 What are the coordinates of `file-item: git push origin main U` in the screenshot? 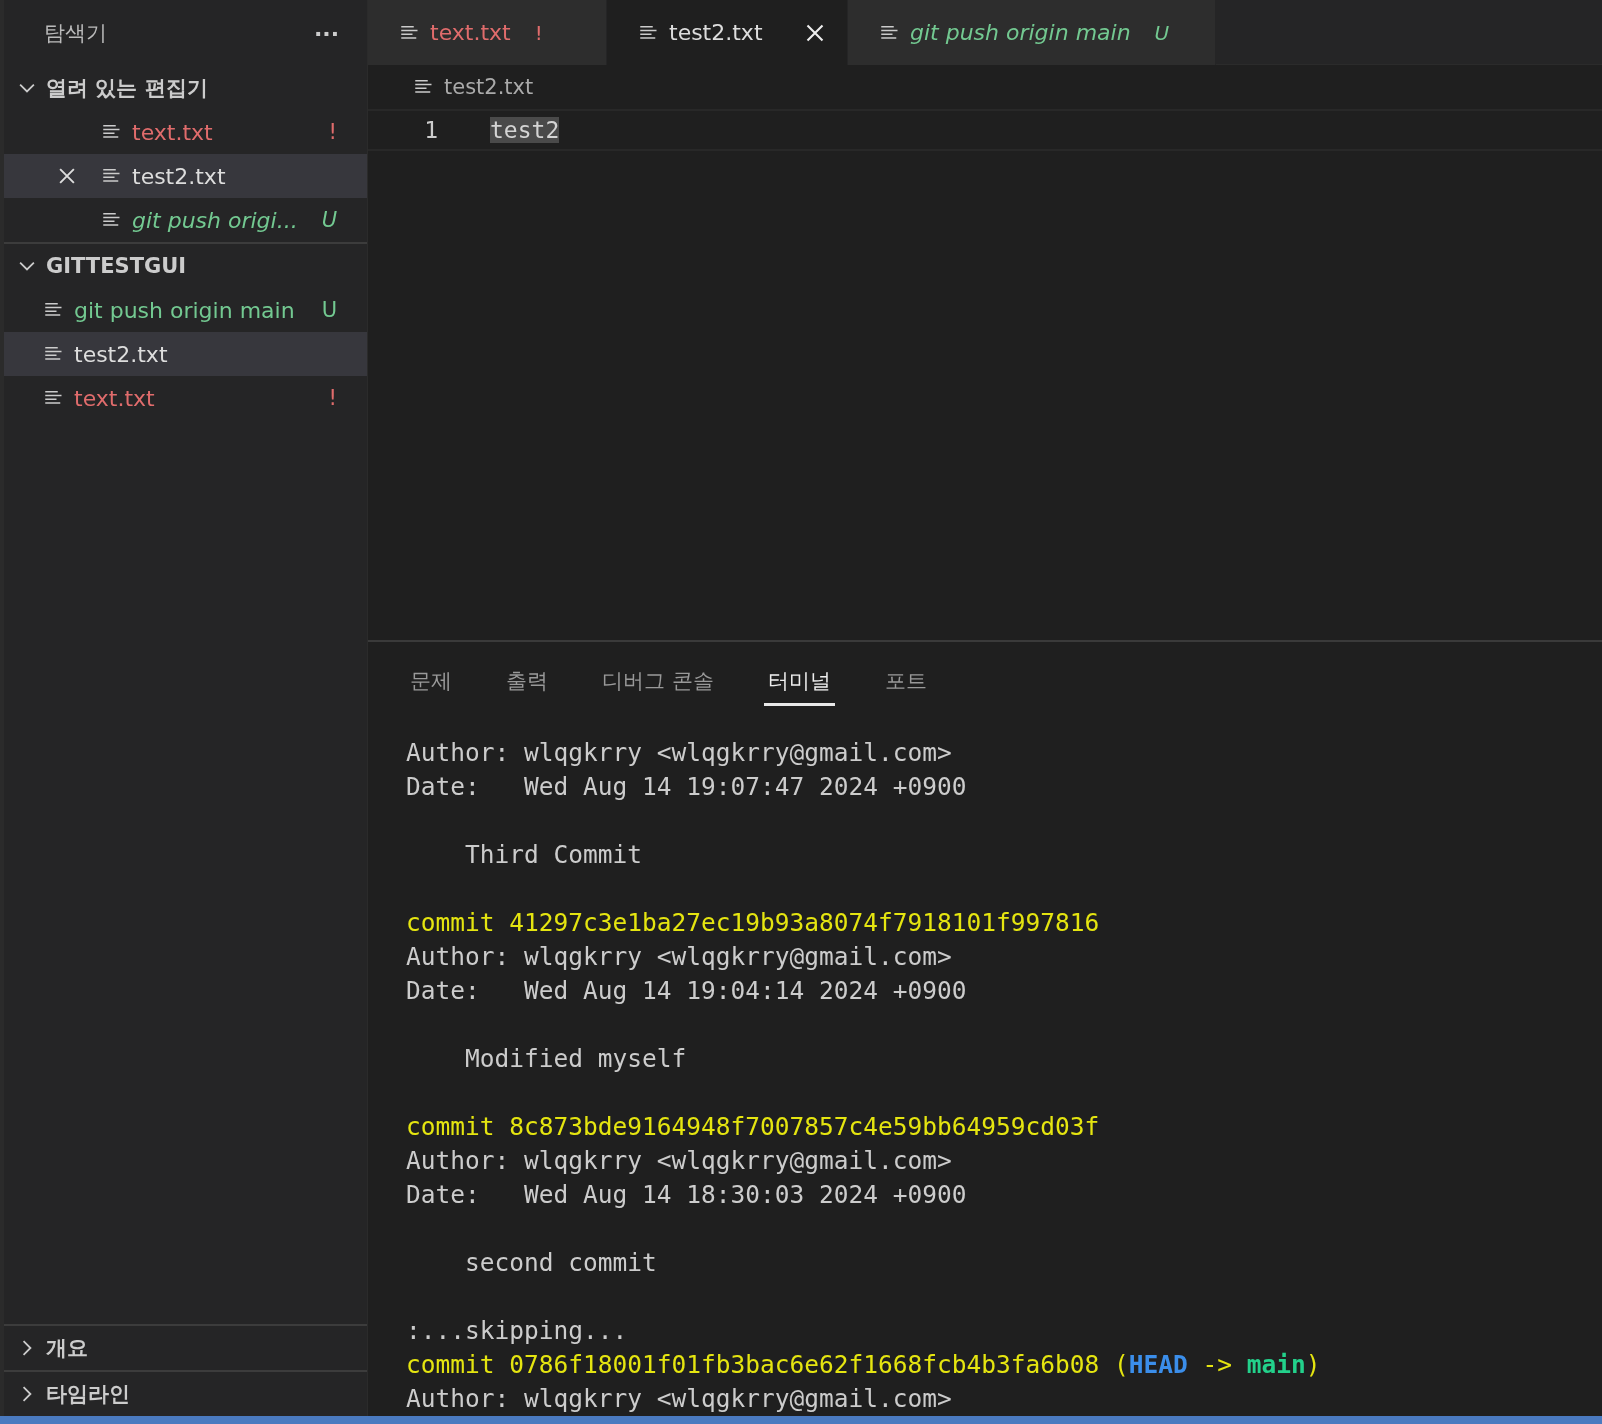 It's located at (185, 310).